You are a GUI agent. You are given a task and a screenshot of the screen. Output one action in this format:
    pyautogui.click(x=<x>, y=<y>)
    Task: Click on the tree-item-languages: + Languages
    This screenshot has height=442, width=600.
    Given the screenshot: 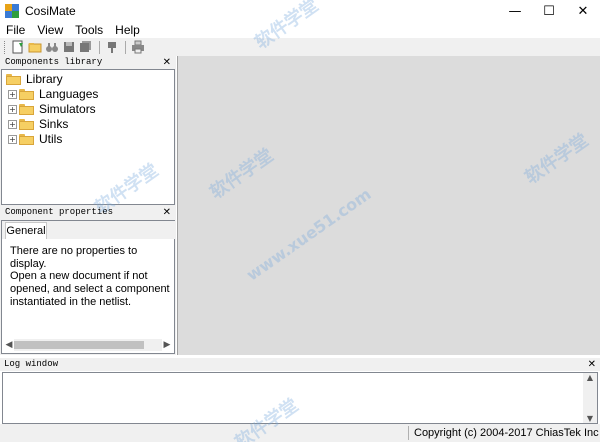 What is the action you would take?
    pyautogui.click(x=53, y=94)
    